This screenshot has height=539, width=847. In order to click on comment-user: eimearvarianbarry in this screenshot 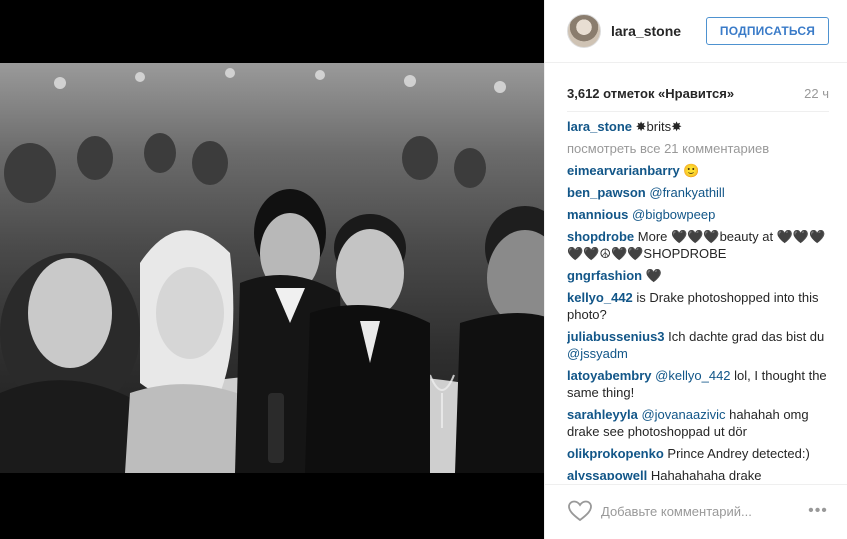, I will do `click(623, 170)`.